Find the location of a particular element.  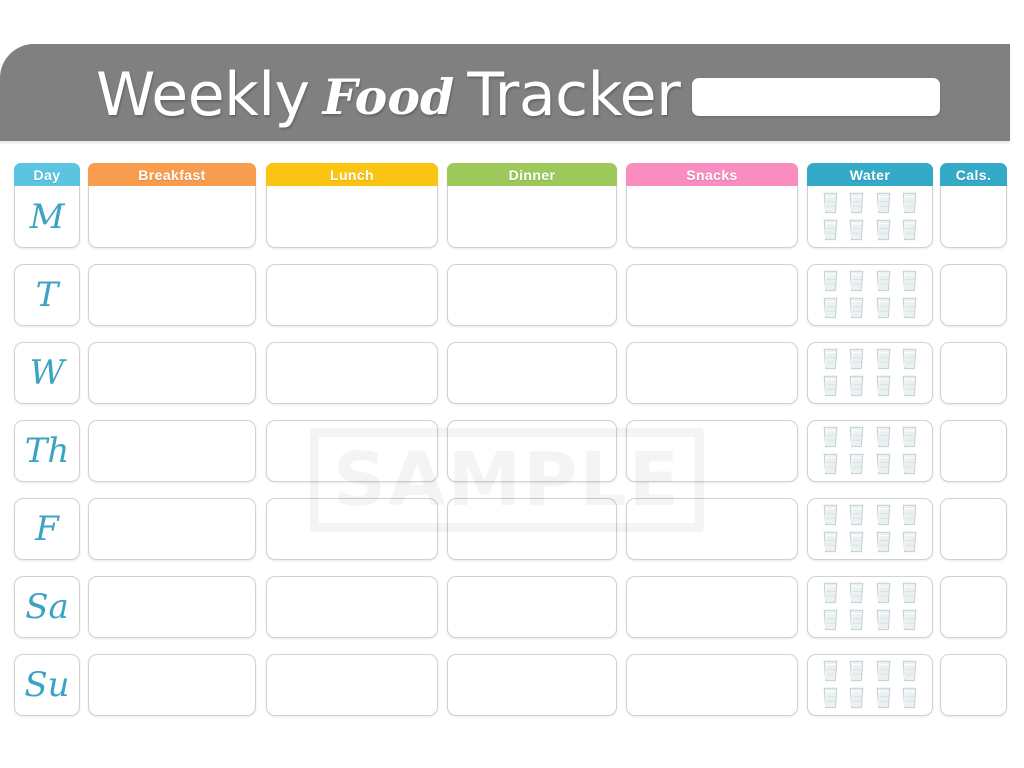

cell-cals-th is located at coordinates (973, 451).